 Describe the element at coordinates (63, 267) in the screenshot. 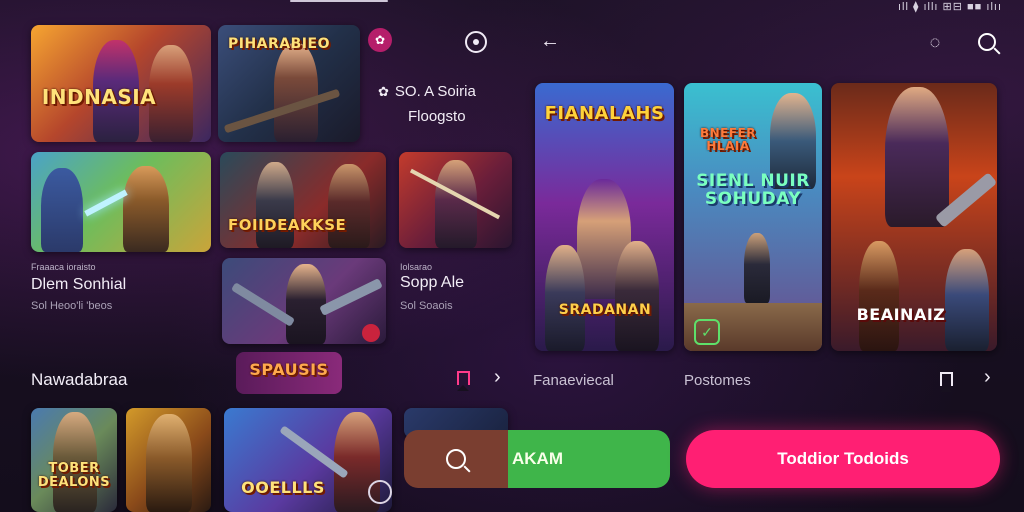

I see `item-tag: Fraaaca ioraisto` at that location.